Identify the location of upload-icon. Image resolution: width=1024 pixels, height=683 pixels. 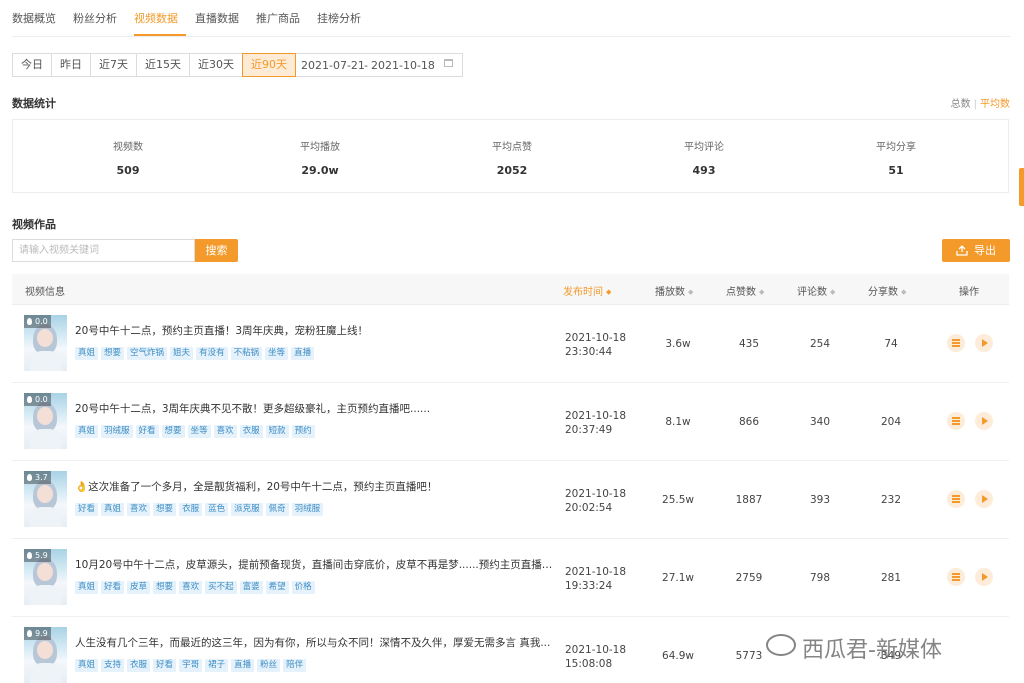
(962, 250).